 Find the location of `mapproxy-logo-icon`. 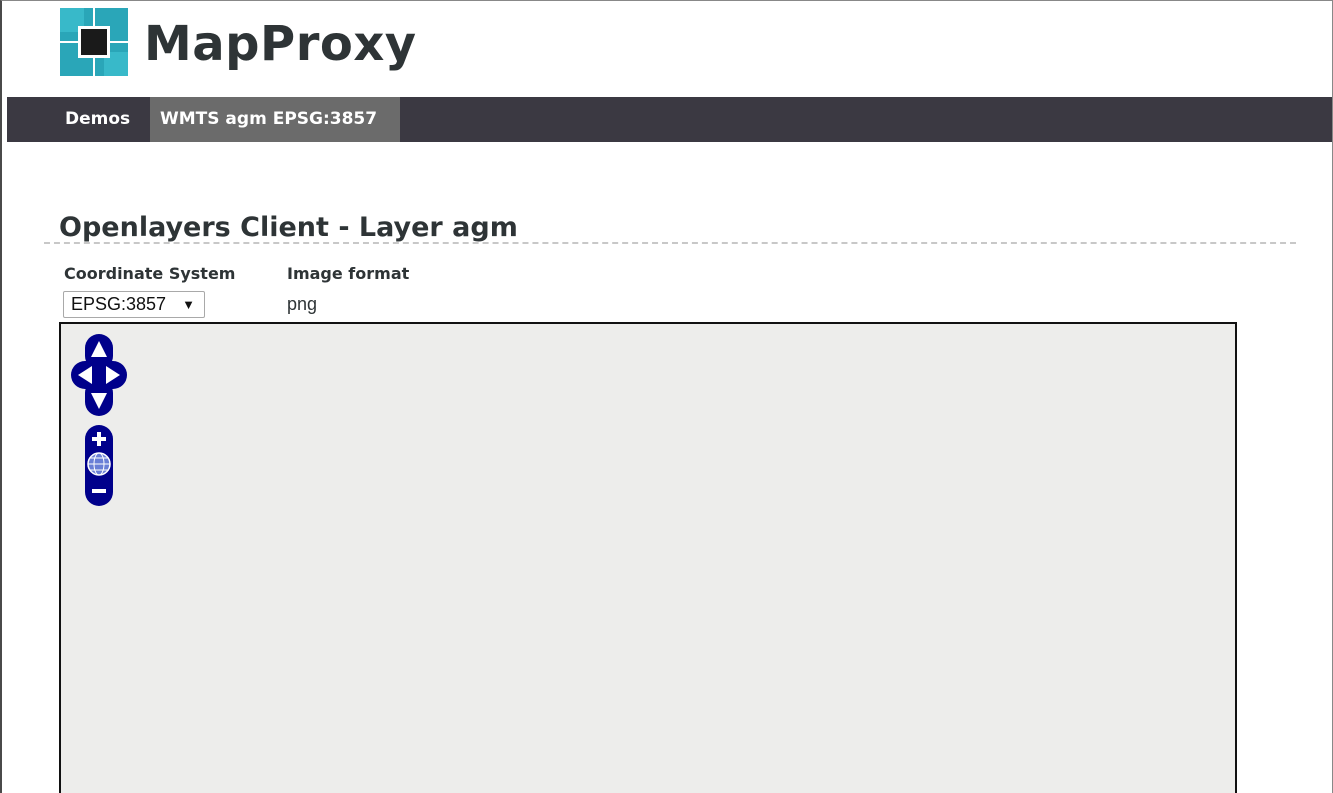

mapproxy-logo-icon is located at coordinates (94, 42).